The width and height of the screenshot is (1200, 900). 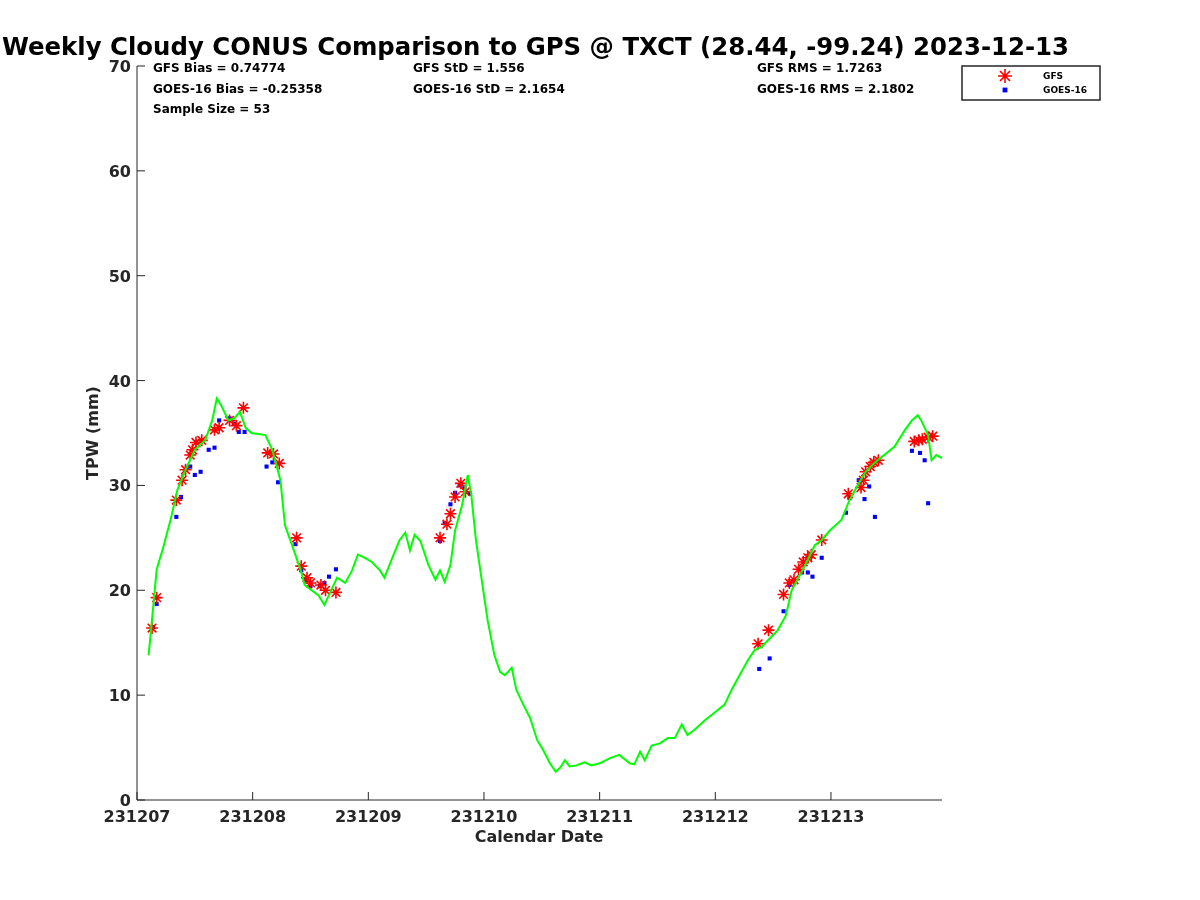 I want to click on axis-tick-label: 231212, so click(x=715, y=816).